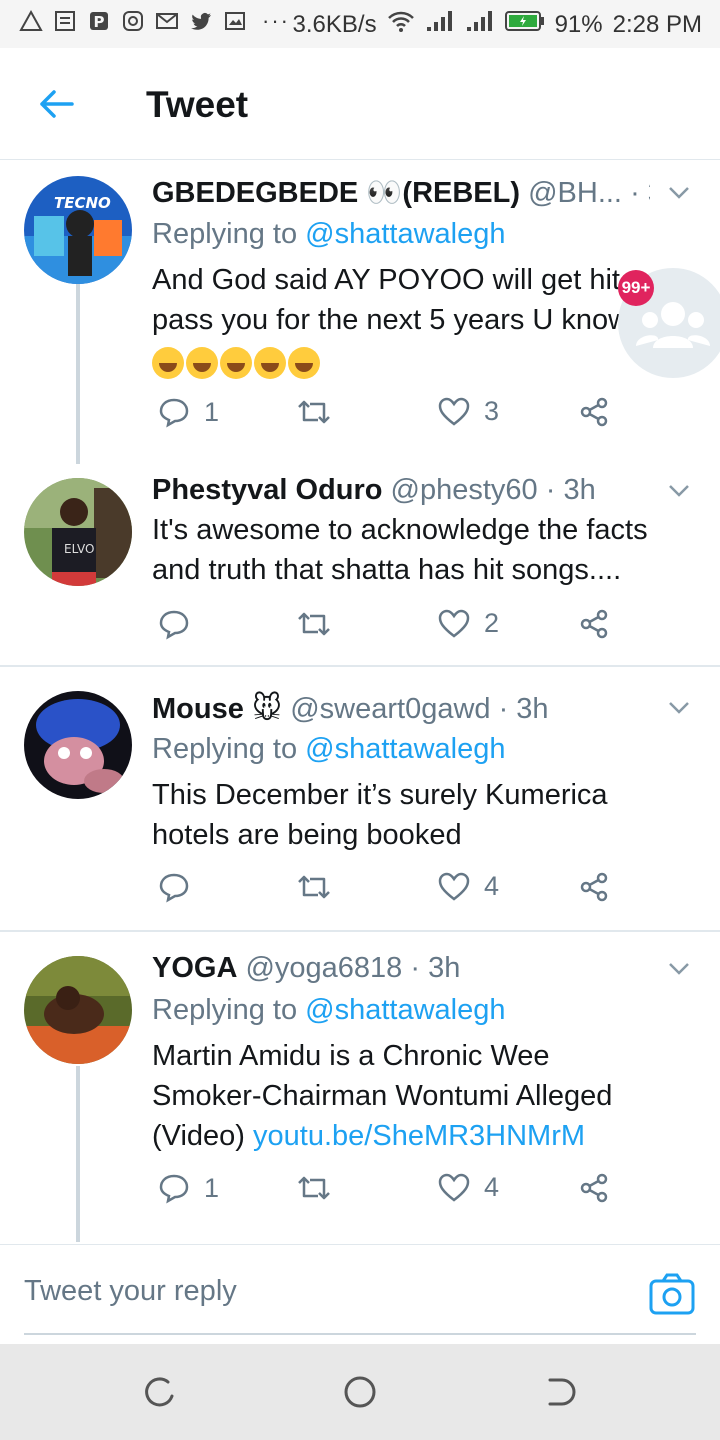 This screenshot has height=1440, width=720. Describe the element at coordinates (276, 20) in the screenshot. I see `more-notifications-indicator: ···` at that location.